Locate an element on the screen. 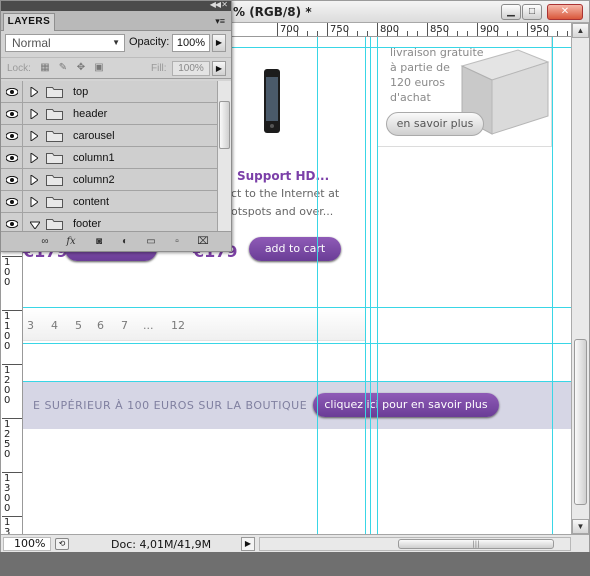 The height and width of the screenshot is (576, 590). layer-name: footer is located at coordinates (87, 224).